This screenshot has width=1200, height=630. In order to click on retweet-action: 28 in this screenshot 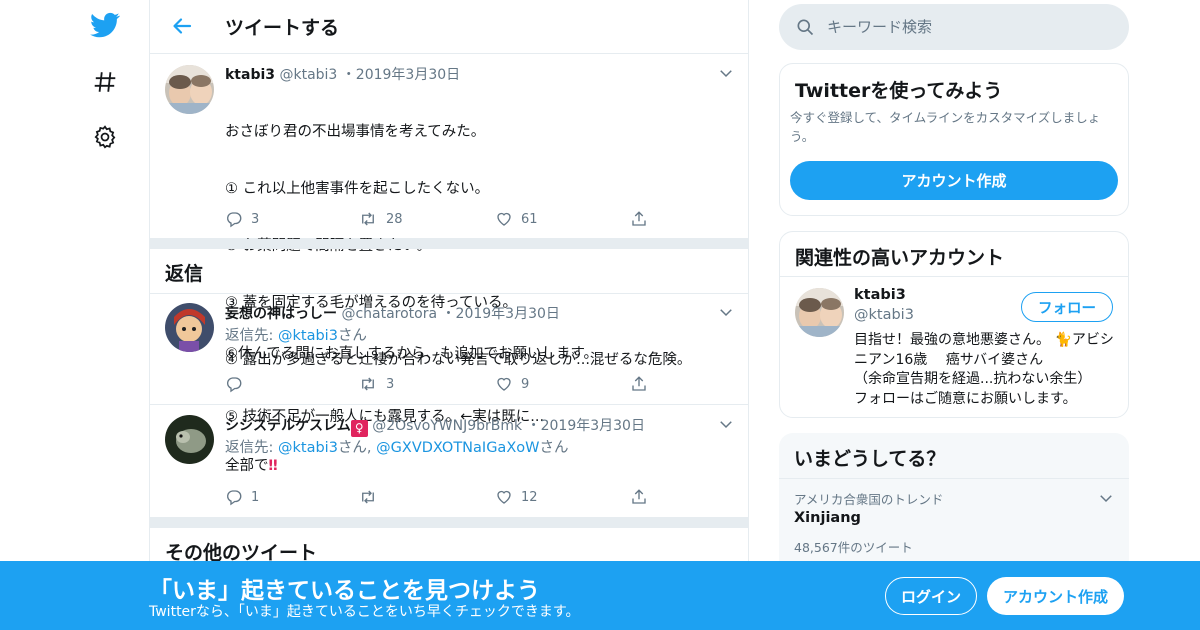, I will do `click(380, 219)`.